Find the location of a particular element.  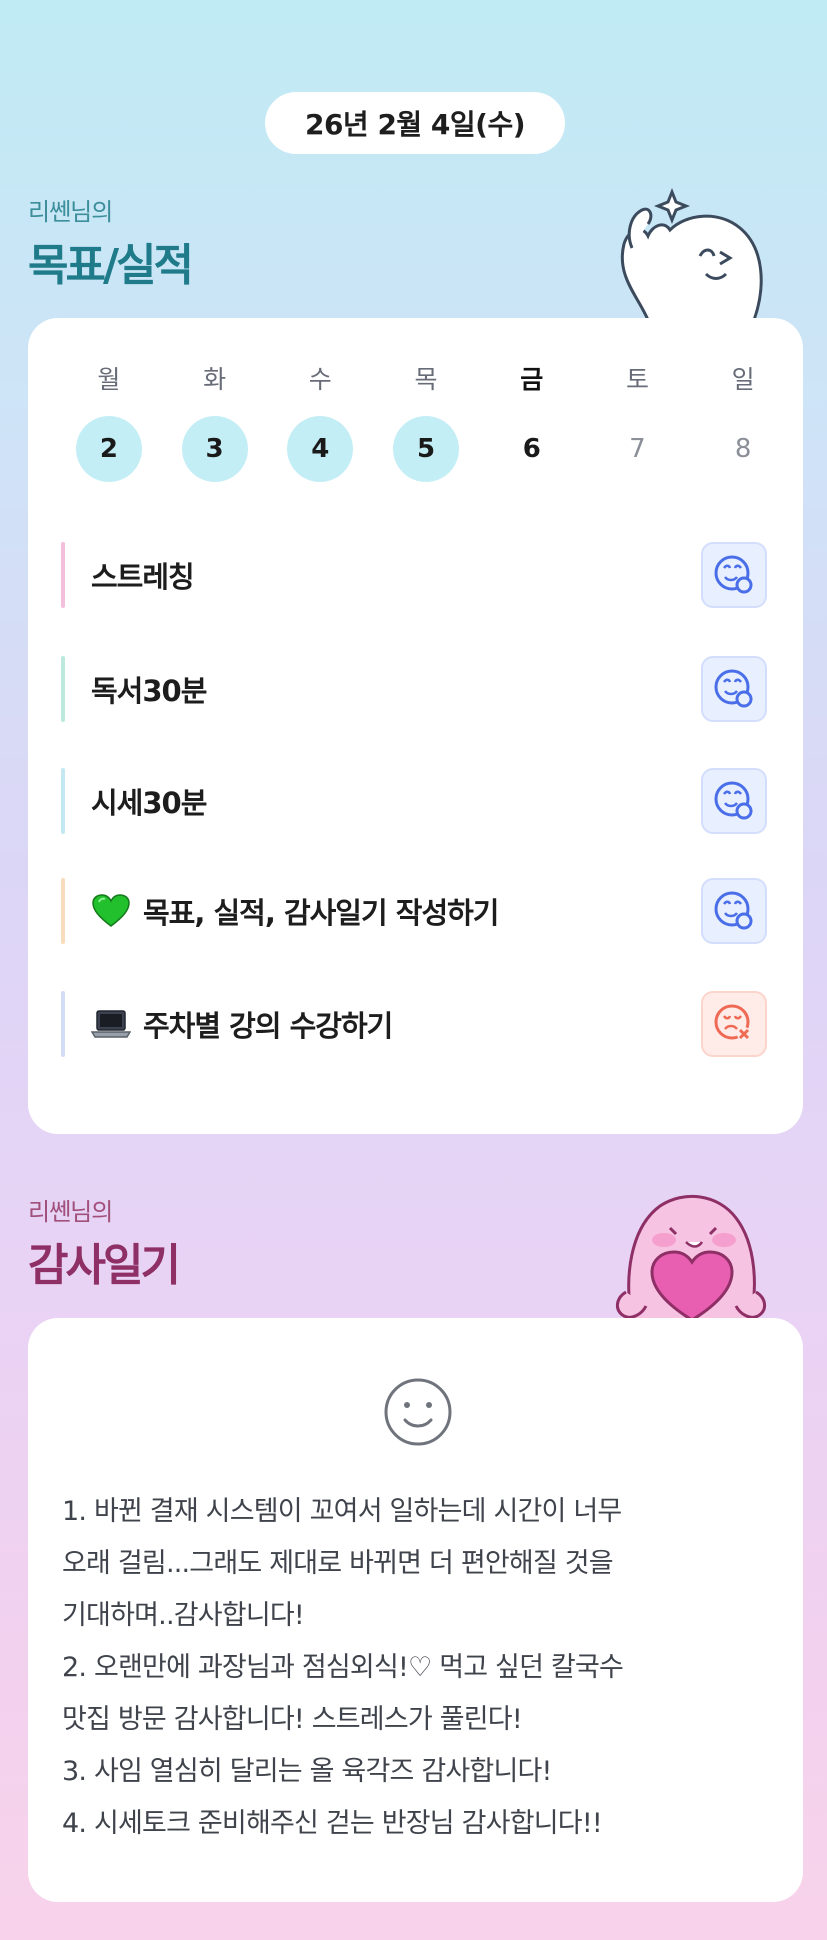

diary-line: 3. 사임 열심히 달리는 올 육각즈 감사합니다! is located at coordinates (307, 1771).